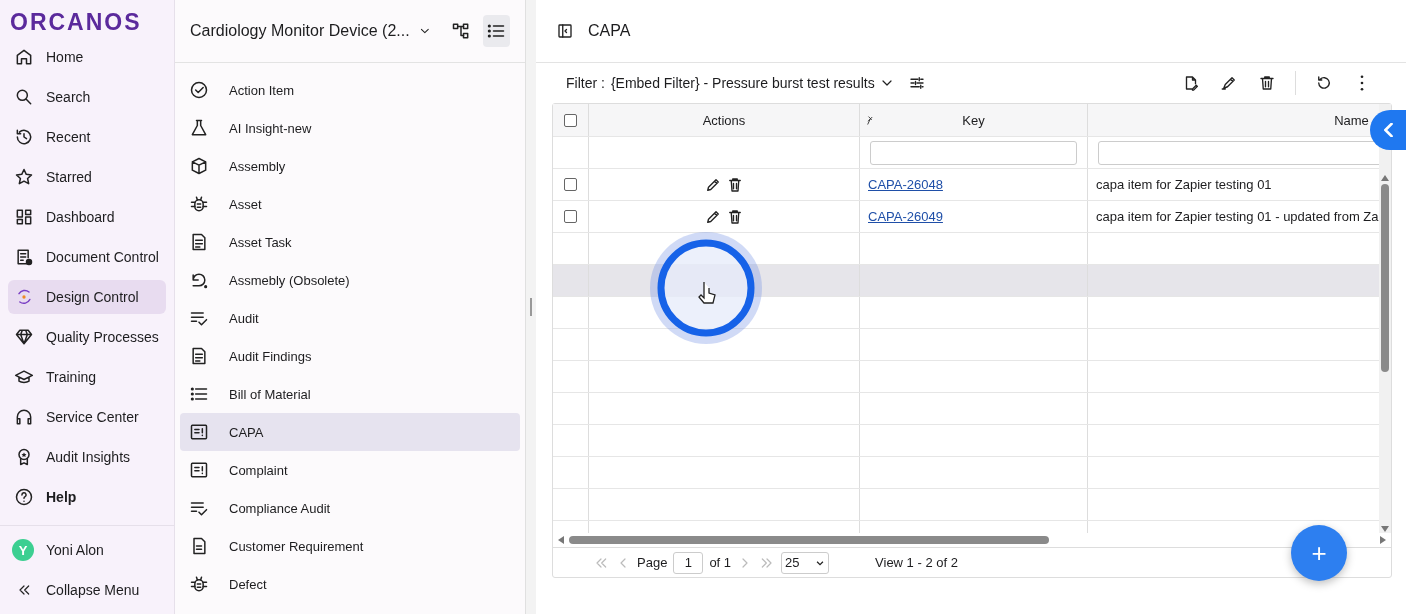  Describe the element at coordinates (652, 562) in the screenshot. I see `page-label: Page` at that location.